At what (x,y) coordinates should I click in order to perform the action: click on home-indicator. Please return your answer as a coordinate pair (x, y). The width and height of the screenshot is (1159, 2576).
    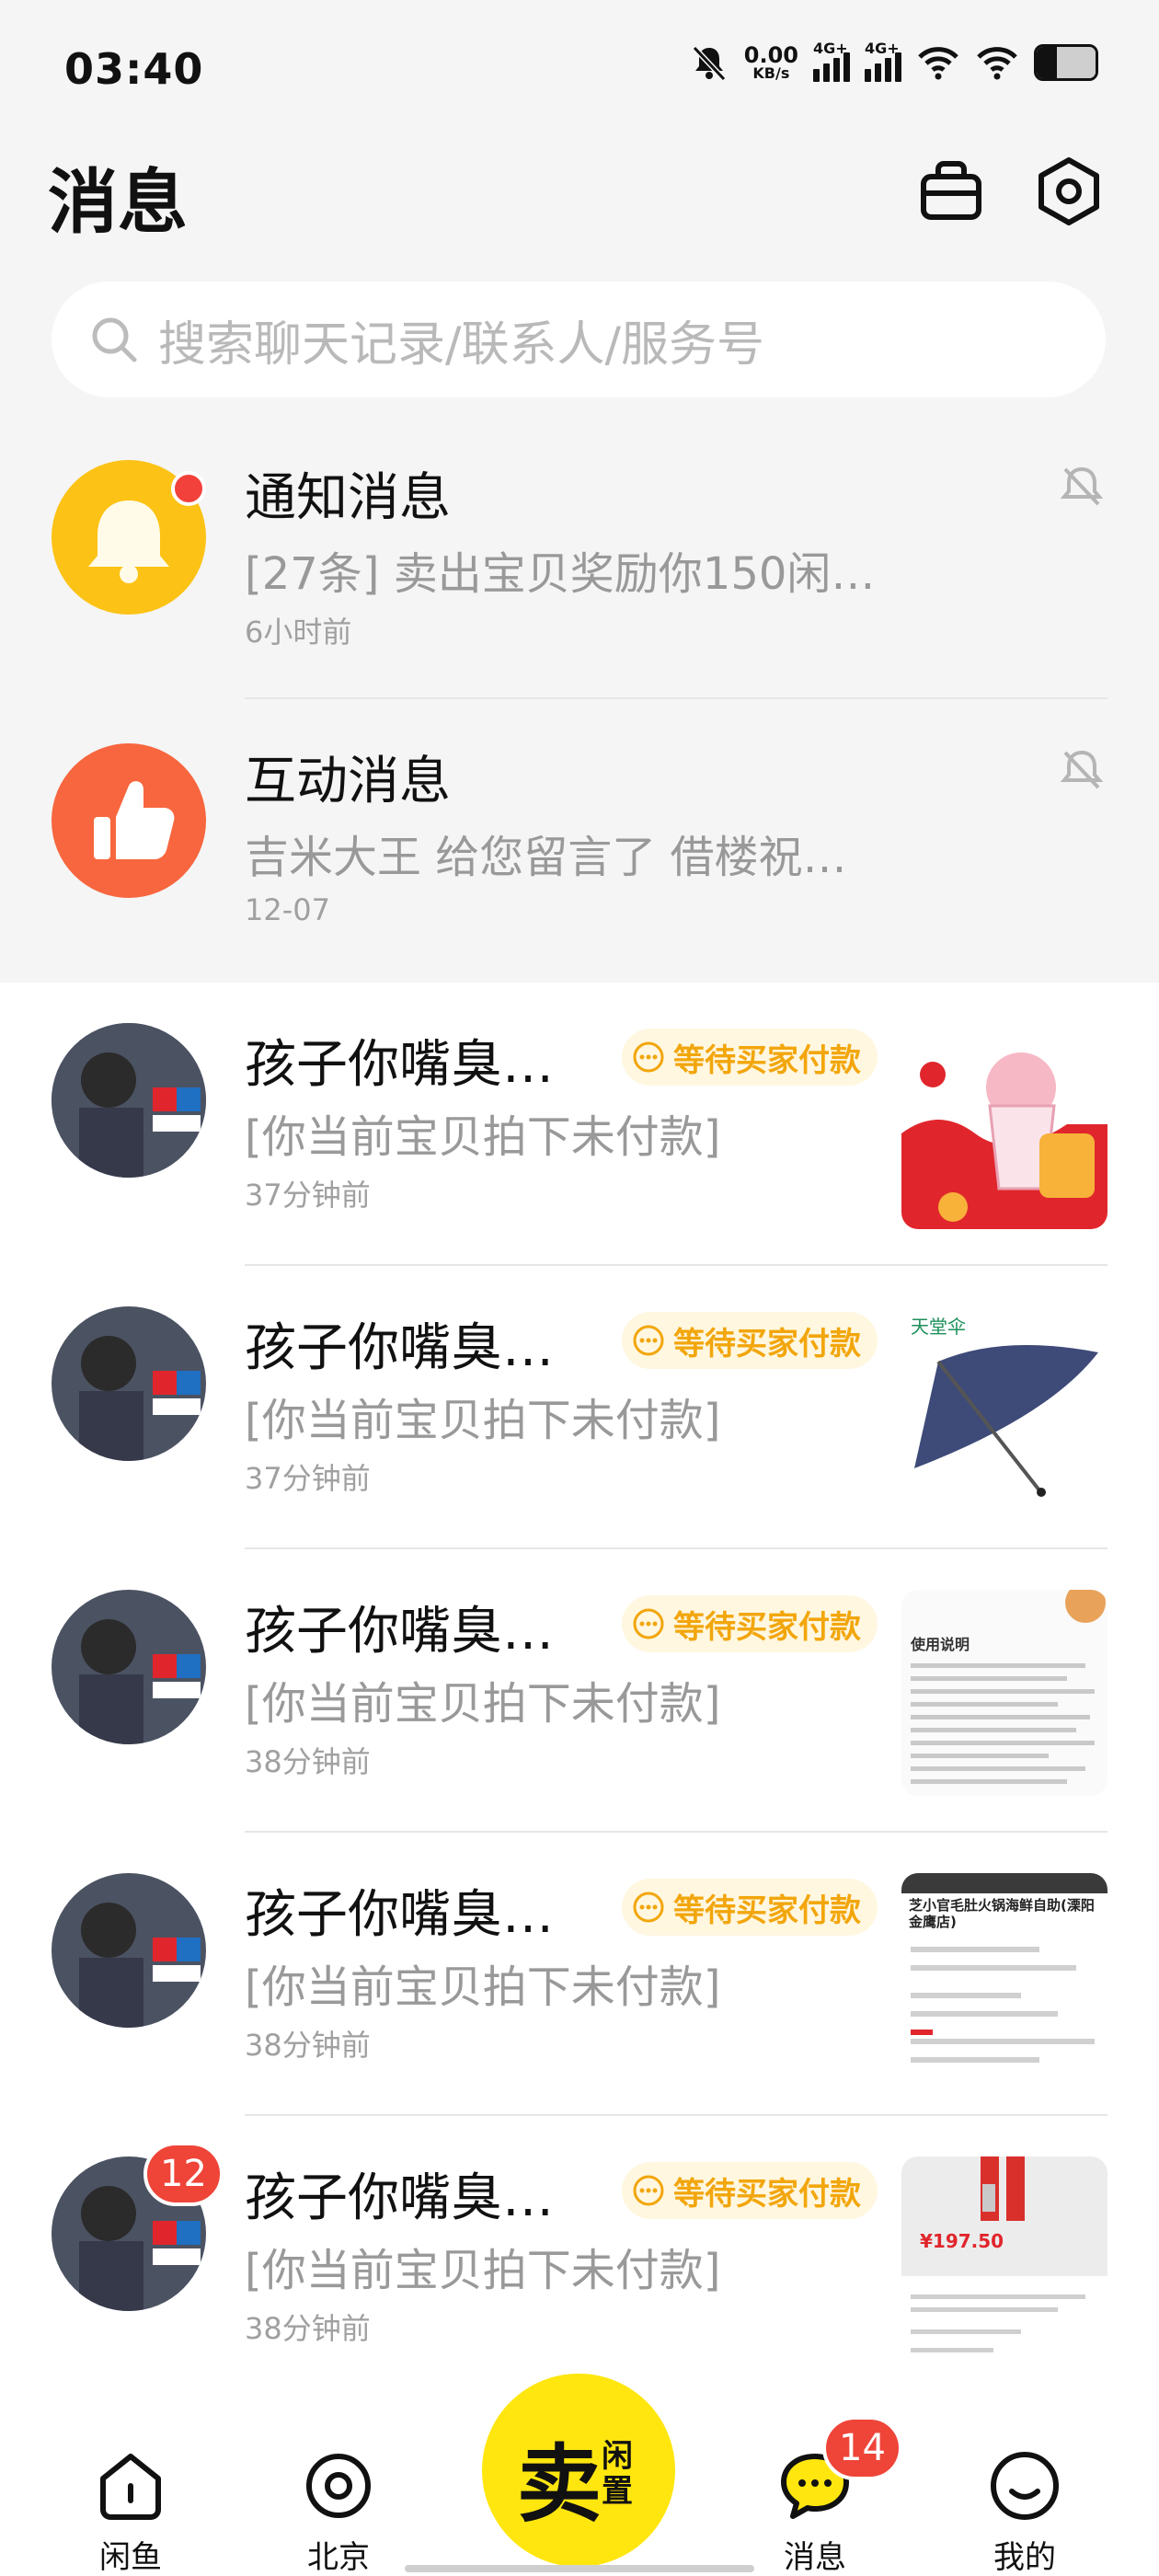
    Looking at the image, I should click on (579, 2568).